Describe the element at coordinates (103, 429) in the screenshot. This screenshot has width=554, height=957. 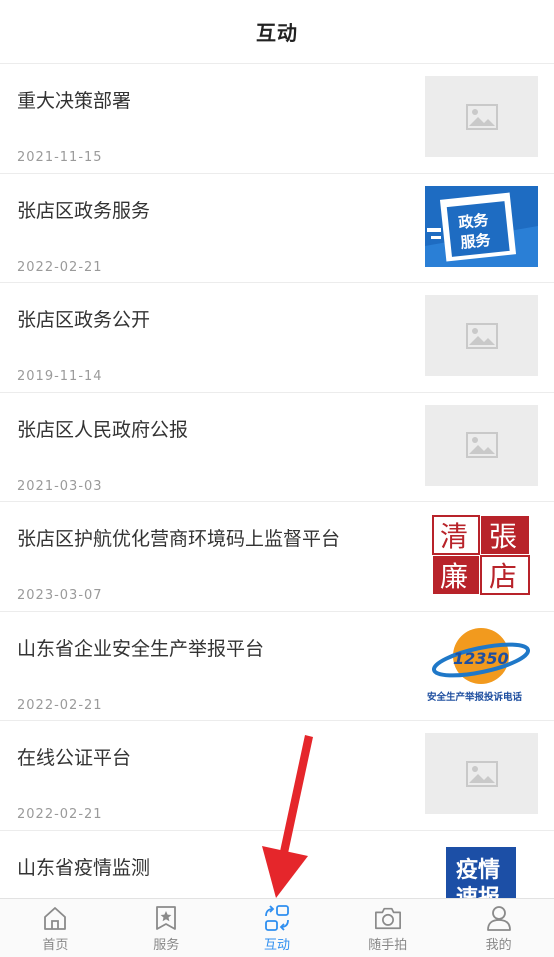
I see `item-title: 张店区人民政府公报` at that location.